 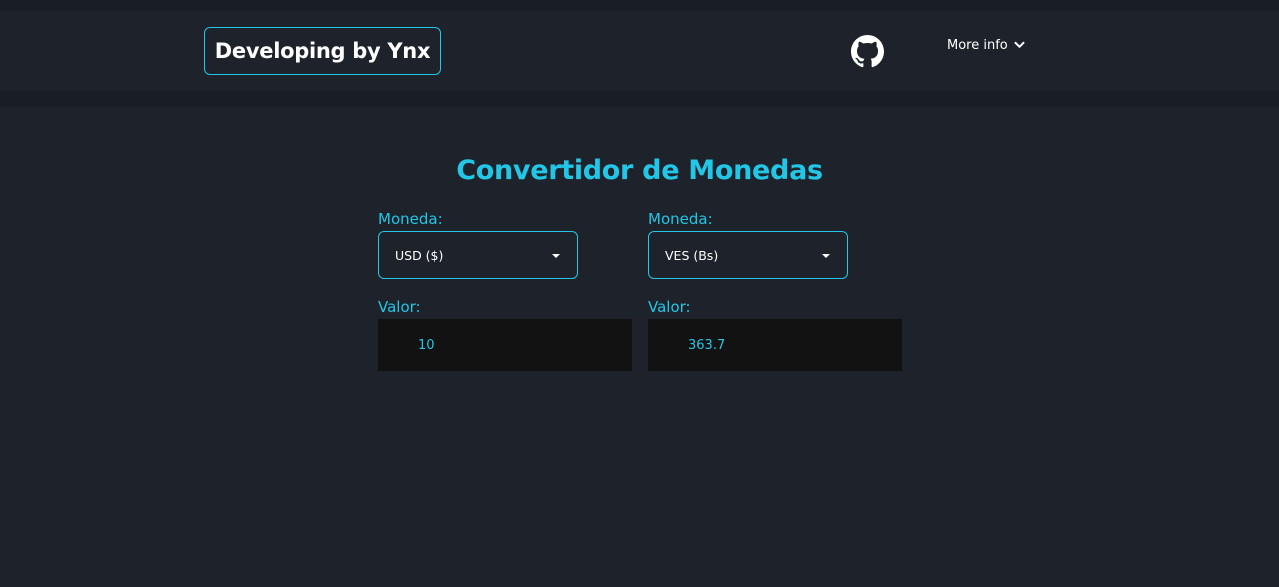 I want to click on github-icon, so click(x=867, y=51).